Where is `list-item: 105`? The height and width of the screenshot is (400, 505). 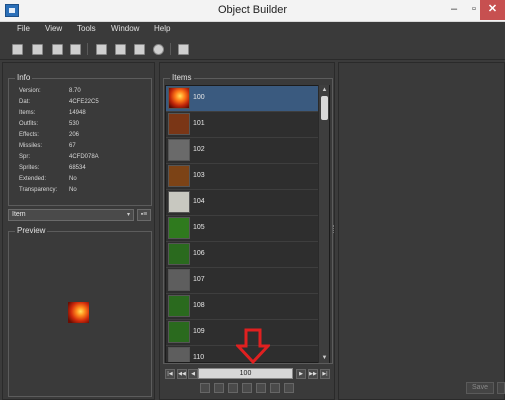
list-item: 105 is located at coordinates (242, 229).